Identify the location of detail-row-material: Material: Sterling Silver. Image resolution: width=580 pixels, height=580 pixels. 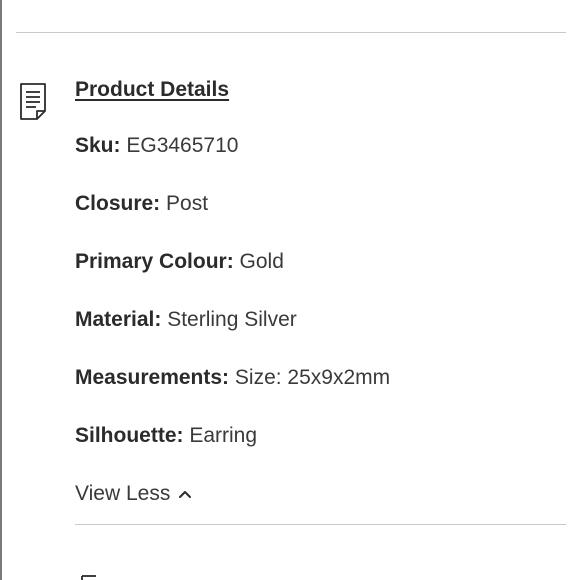
(186, 320).